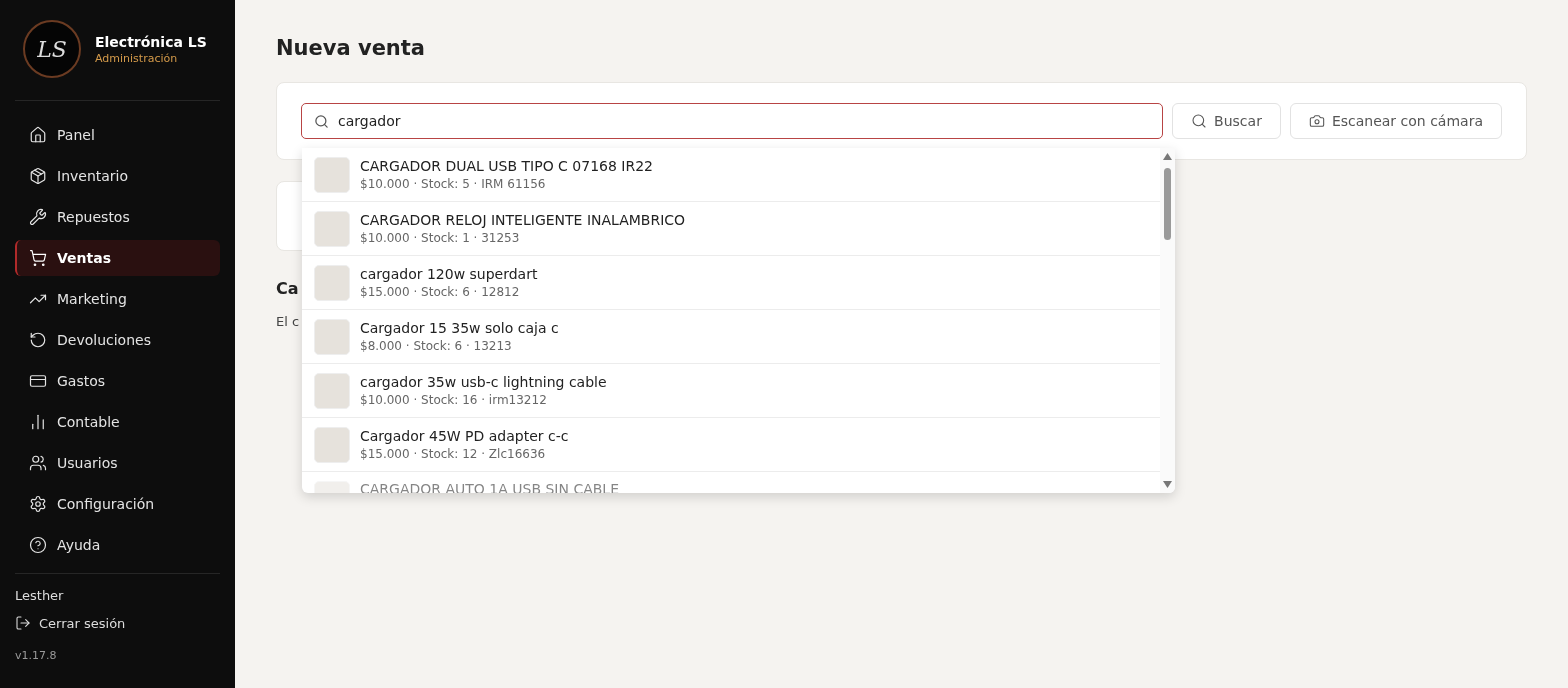  I want to click on product-name: CARGADOR RELOJ INTELIGENTE INALAMBRICO, so click(523, 220).